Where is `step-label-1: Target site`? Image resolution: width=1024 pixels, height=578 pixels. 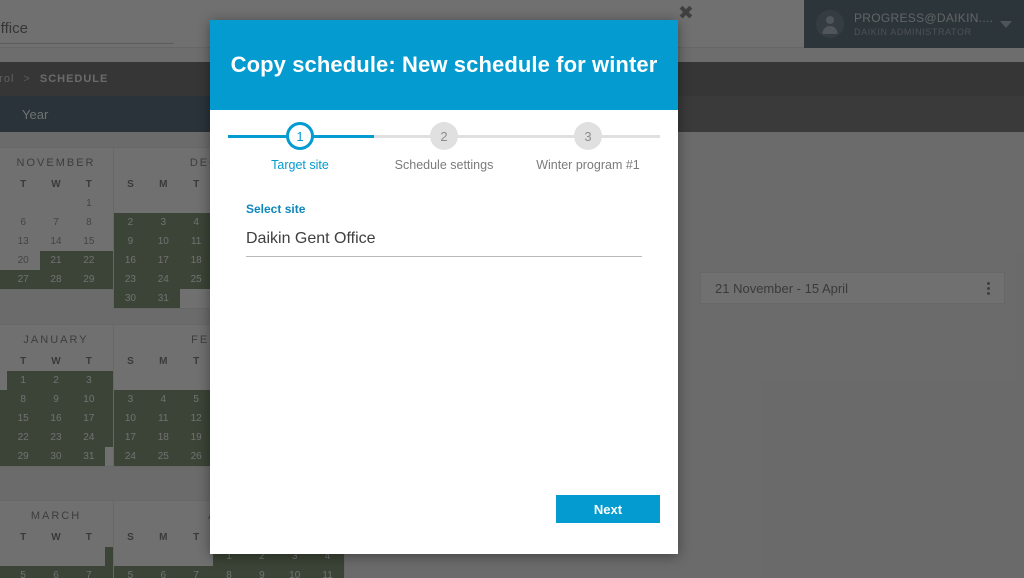 step-label-1: Target site is located at coordinates (300, 165).